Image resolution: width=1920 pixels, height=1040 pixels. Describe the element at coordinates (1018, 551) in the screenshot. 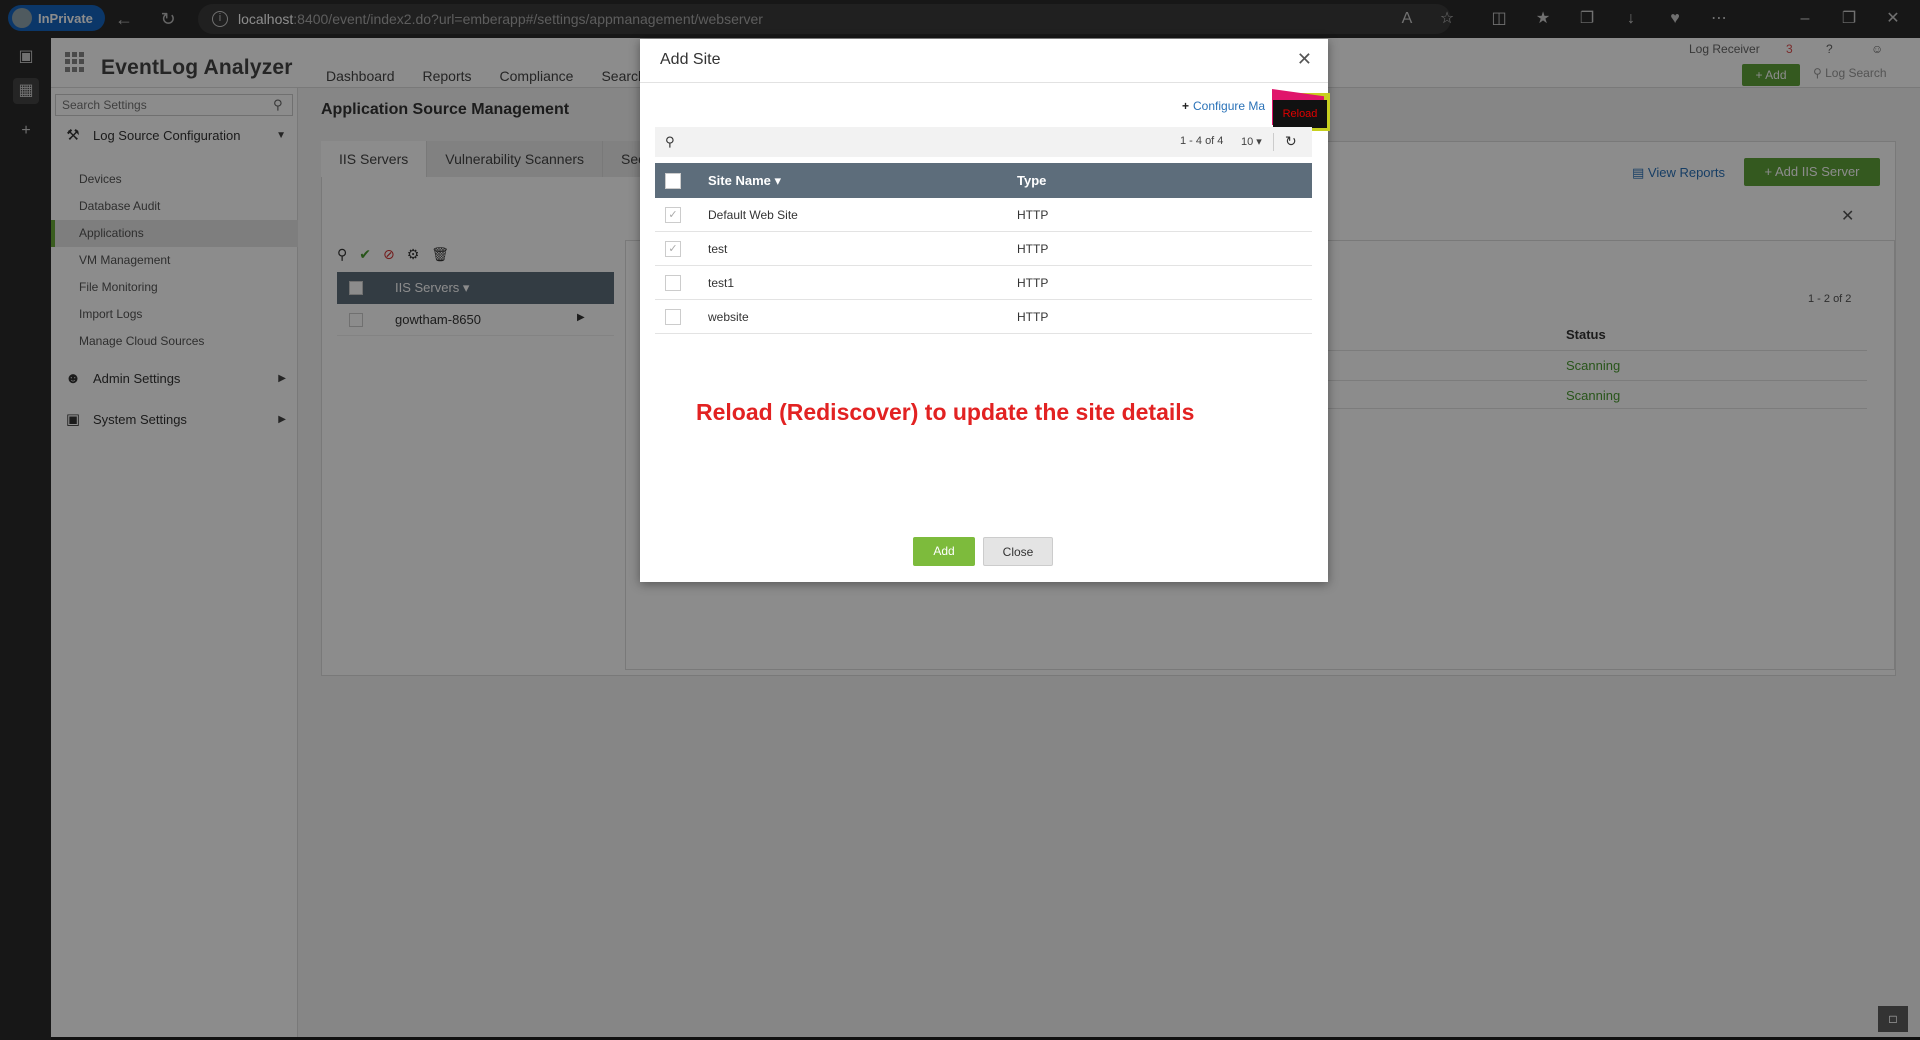

I see `close-button: Close` at that location.